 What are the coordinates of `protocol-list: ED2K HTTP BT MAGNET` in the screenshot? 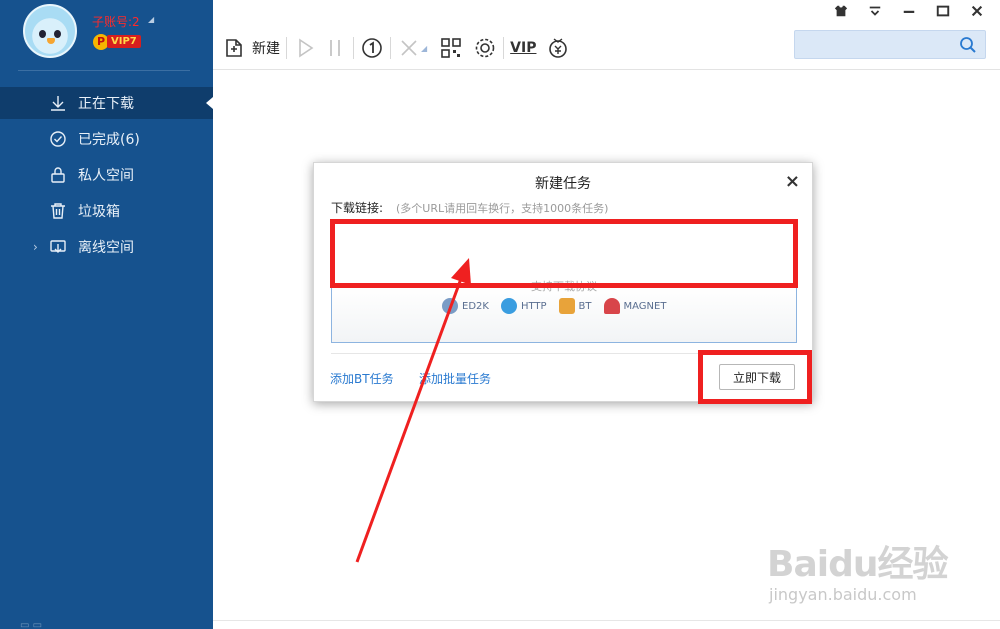 It's located at (554, 306).